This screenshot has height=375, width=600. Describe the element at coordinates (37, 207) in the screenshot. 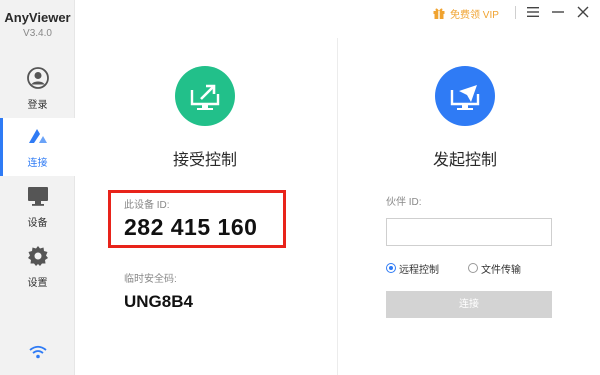

I see `sidebar-item-devices: 设备` at that location.